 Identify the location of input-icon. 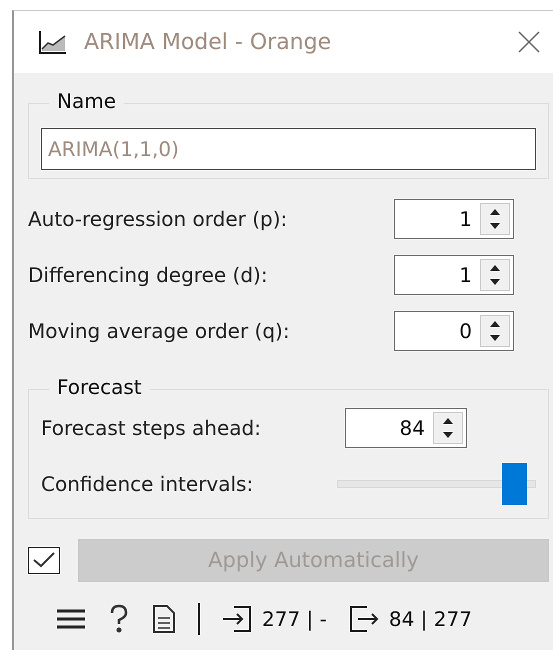
(237, 619).